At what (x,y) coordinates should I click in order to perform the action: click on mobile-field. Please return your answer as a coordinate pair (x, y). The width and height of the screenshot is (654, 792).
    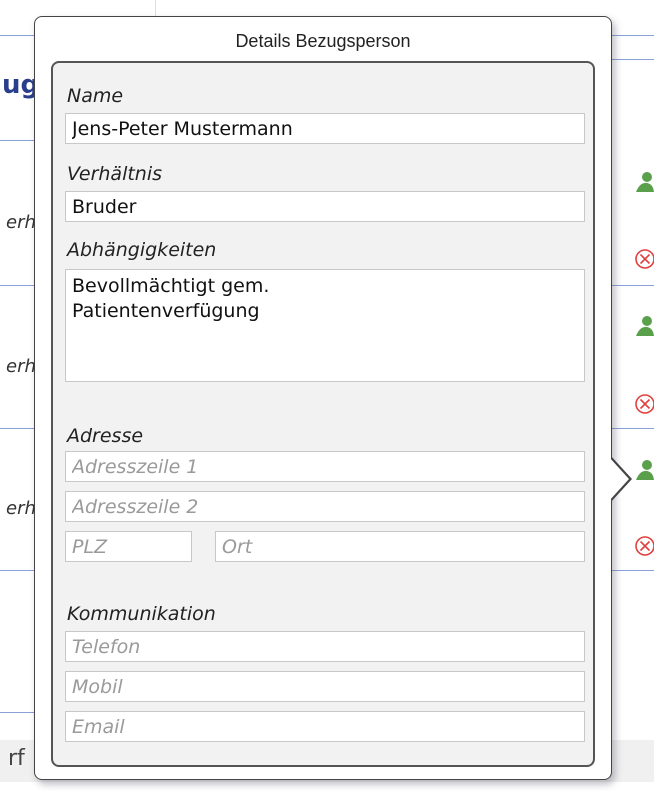
    Looking at the image, I should click on (325, 686).